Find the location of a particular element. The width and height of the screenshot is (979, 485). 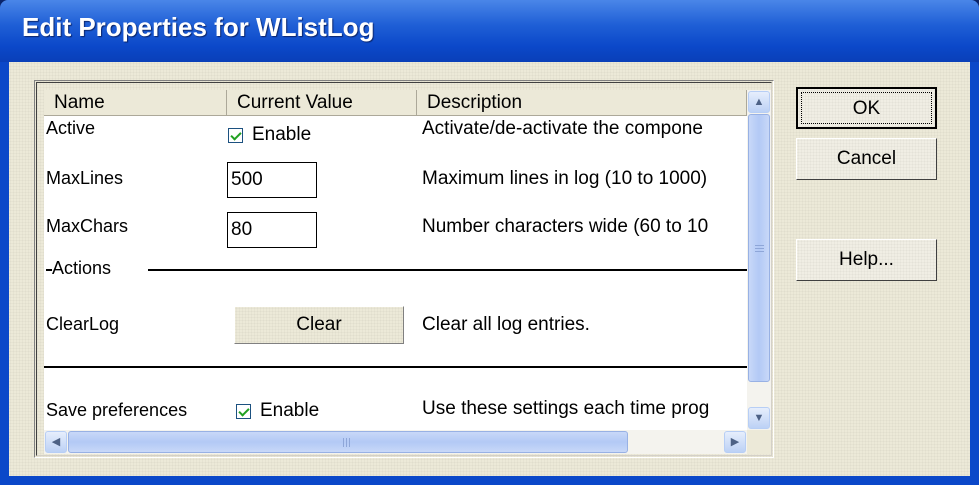

maxlines-description: Maximum lines in log (10 to 1000) is located at coordinates (565, 178).